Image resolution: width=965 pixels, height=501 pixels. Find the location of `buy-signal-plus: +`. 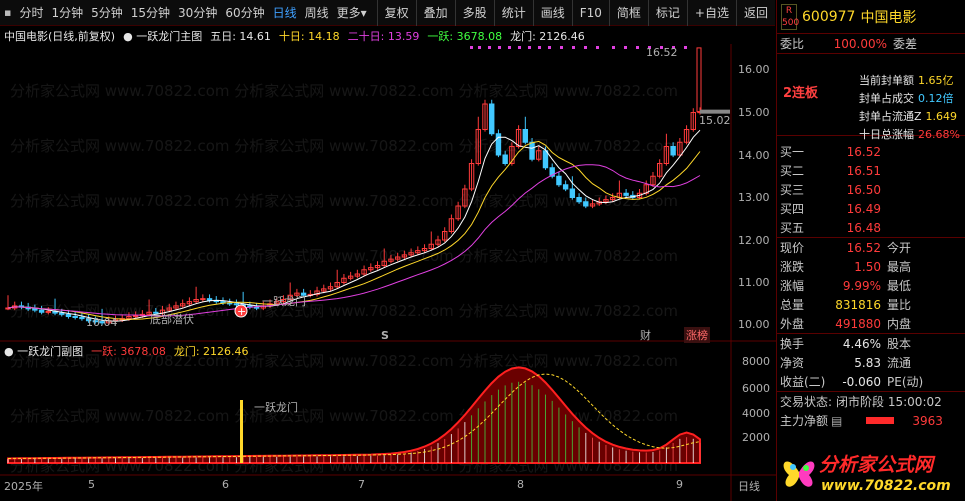

buy-signal-plus: + is located at coordinates (241, 311).